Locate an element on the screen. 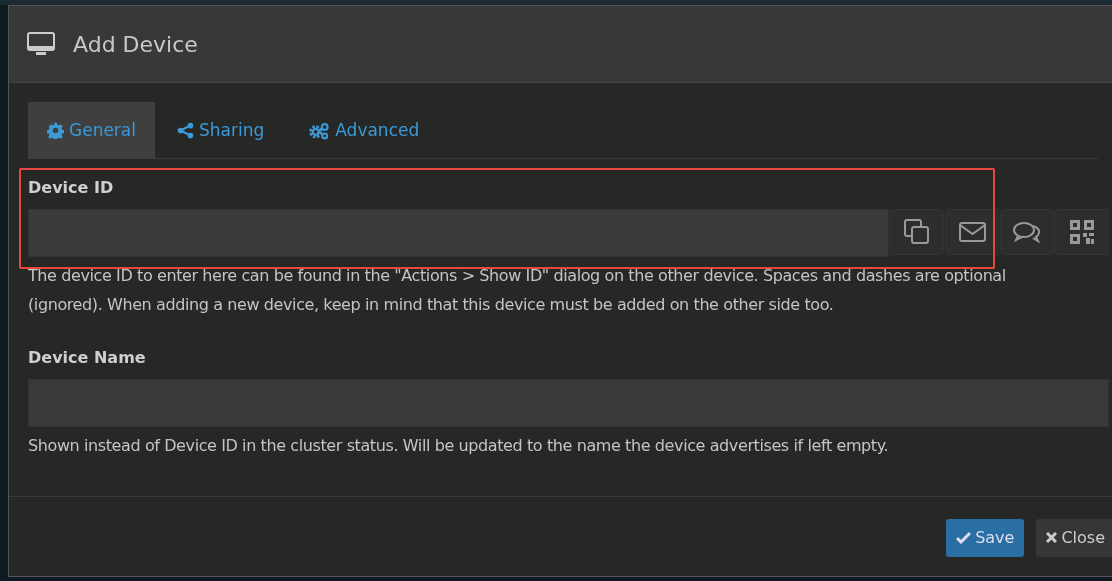 This screenshot has height=581, width=1112. tab: Advanced is located at coordinates (364, 130).